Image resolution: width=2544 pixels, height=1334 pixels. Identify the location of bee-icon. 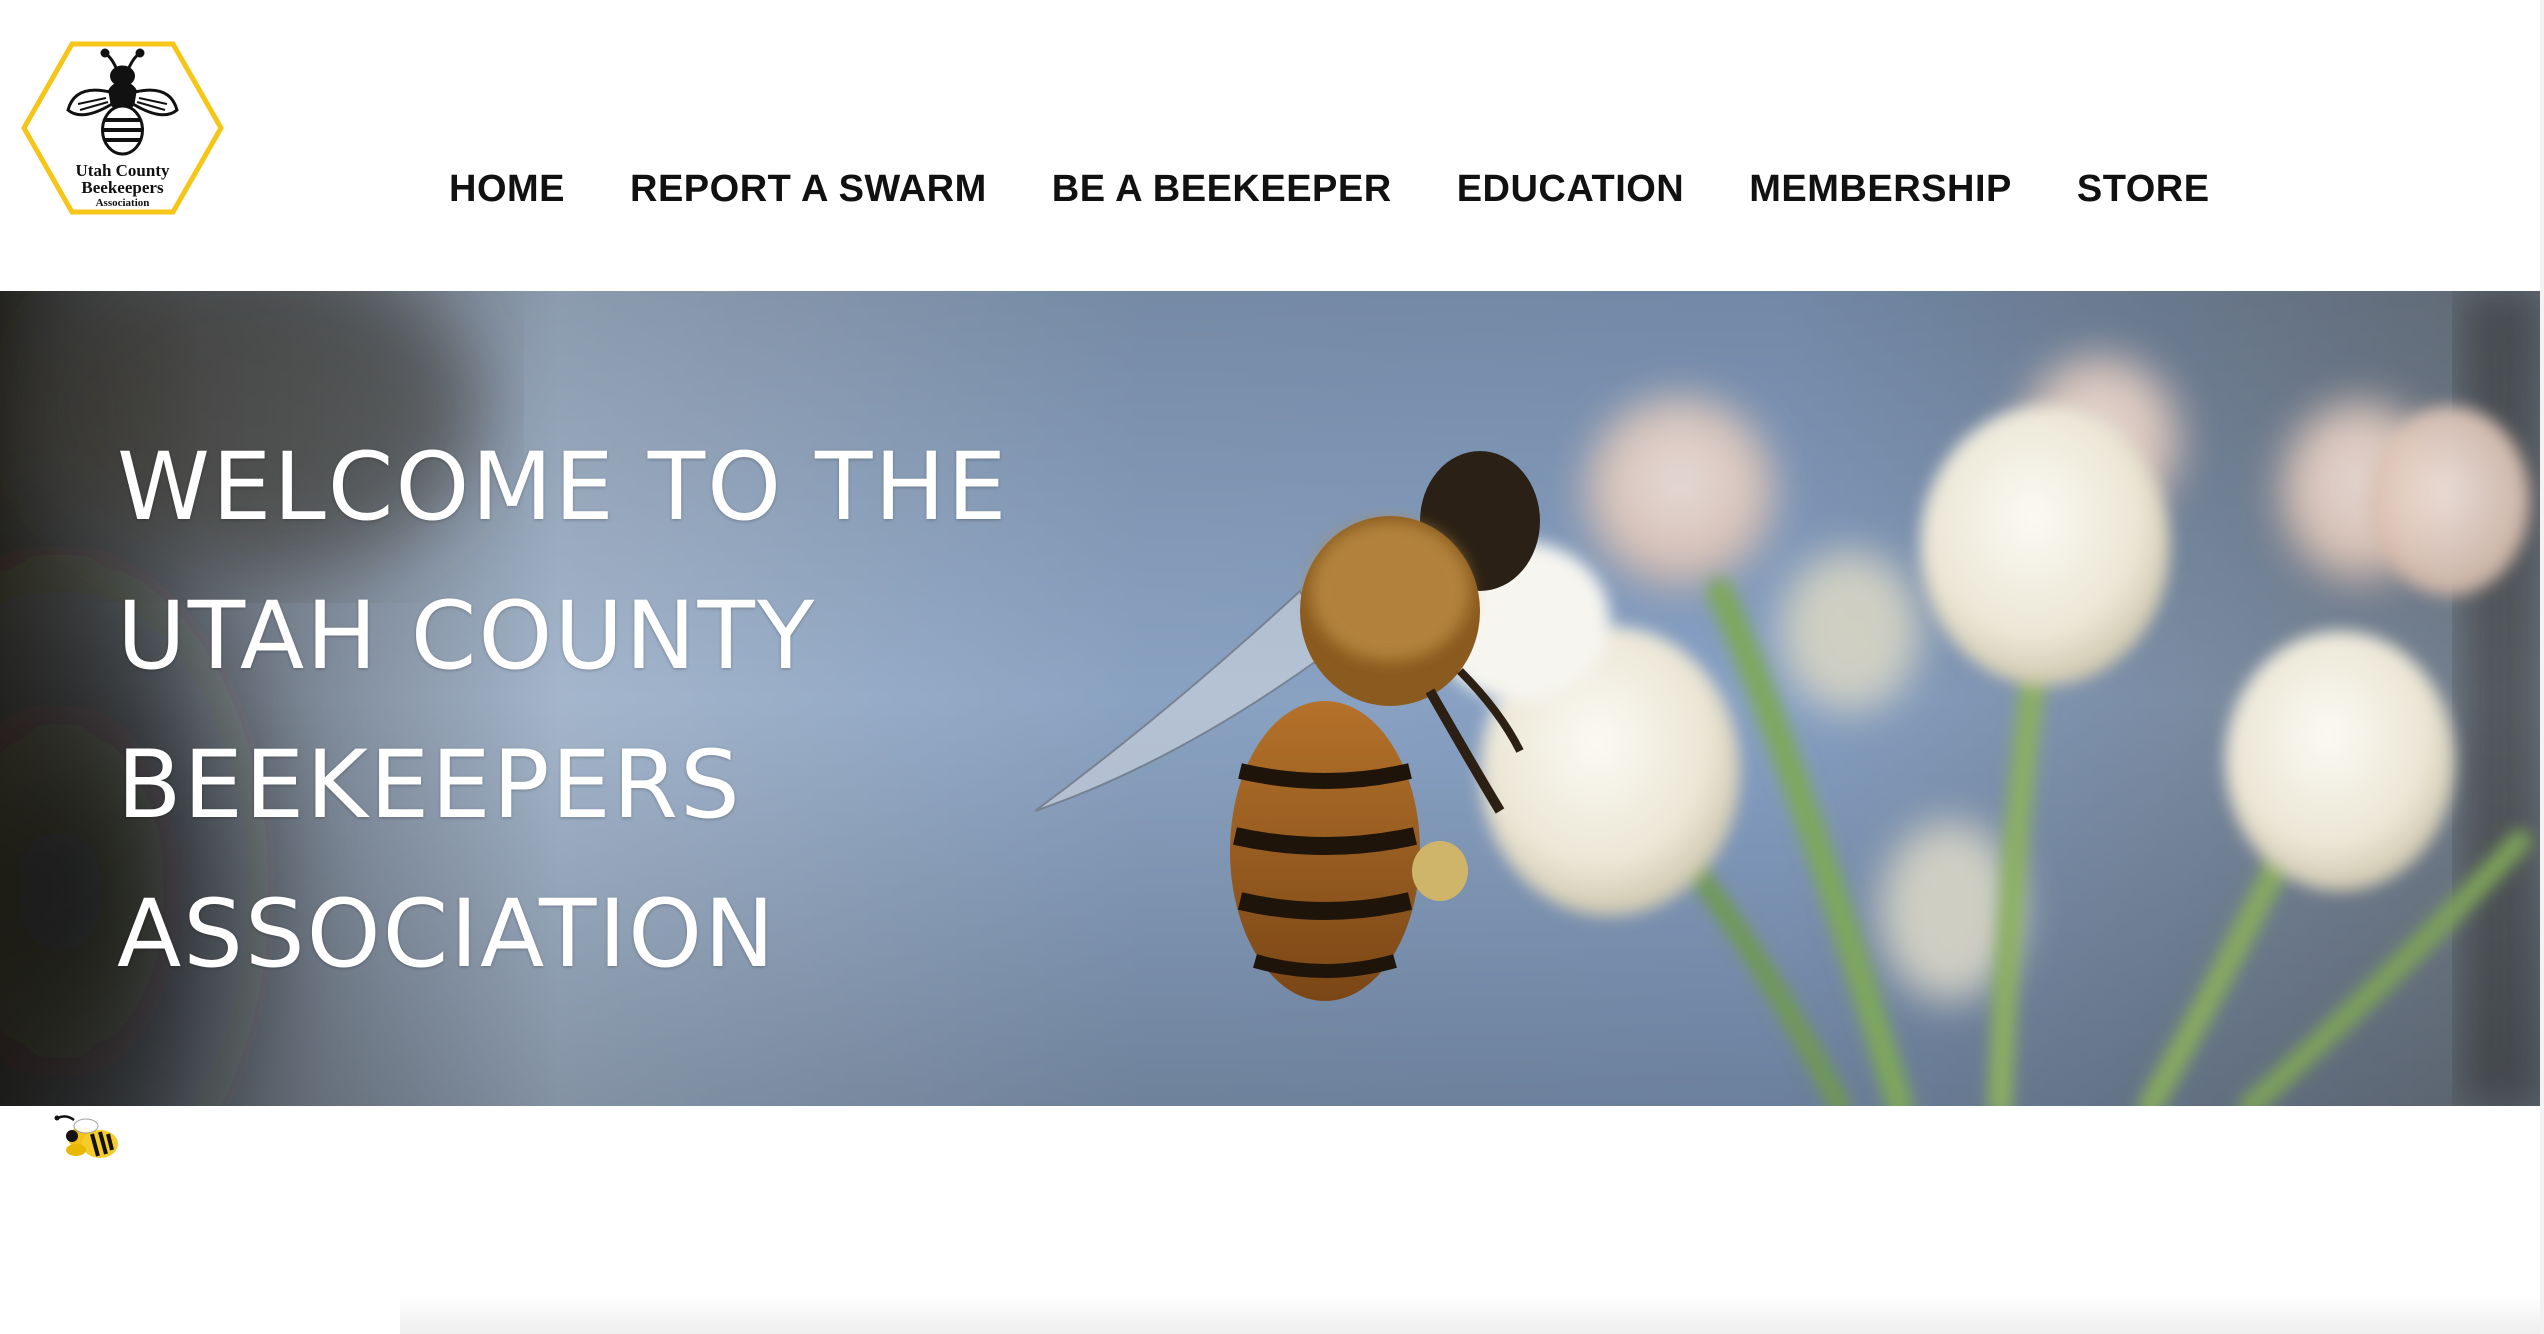
(88, 1138).